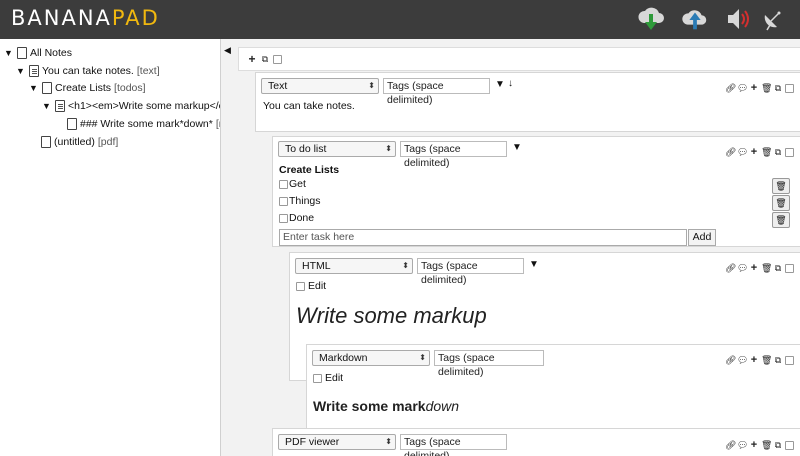  What do you see at coordinates (130, 88) in the screenshot?
I see `tree-item-type: [todos]` at bounding box center [130, 88].